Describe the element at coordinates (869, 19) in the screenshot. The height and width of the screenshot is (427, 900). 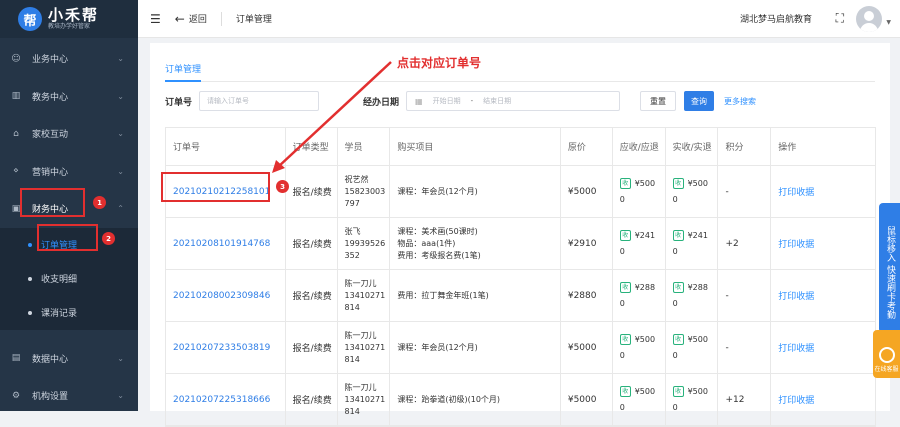
I see `avatar` at that location.